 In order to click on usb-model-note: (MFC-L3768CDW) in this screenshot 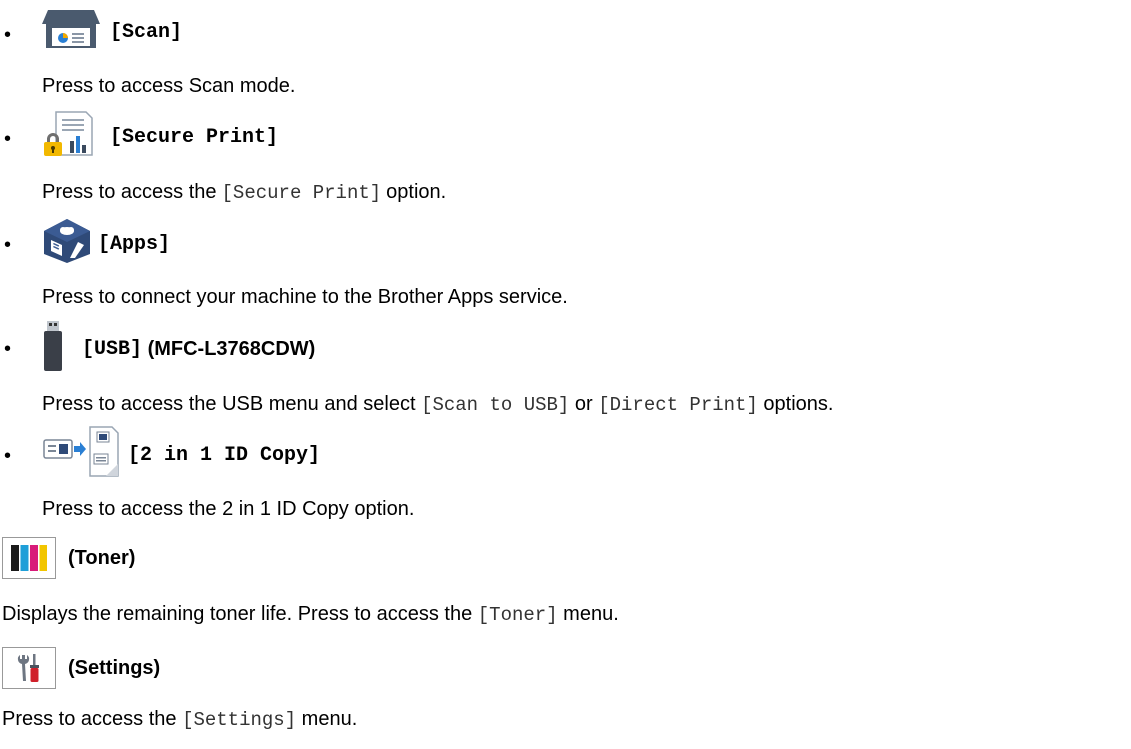, I will do `click(229, 348)`.